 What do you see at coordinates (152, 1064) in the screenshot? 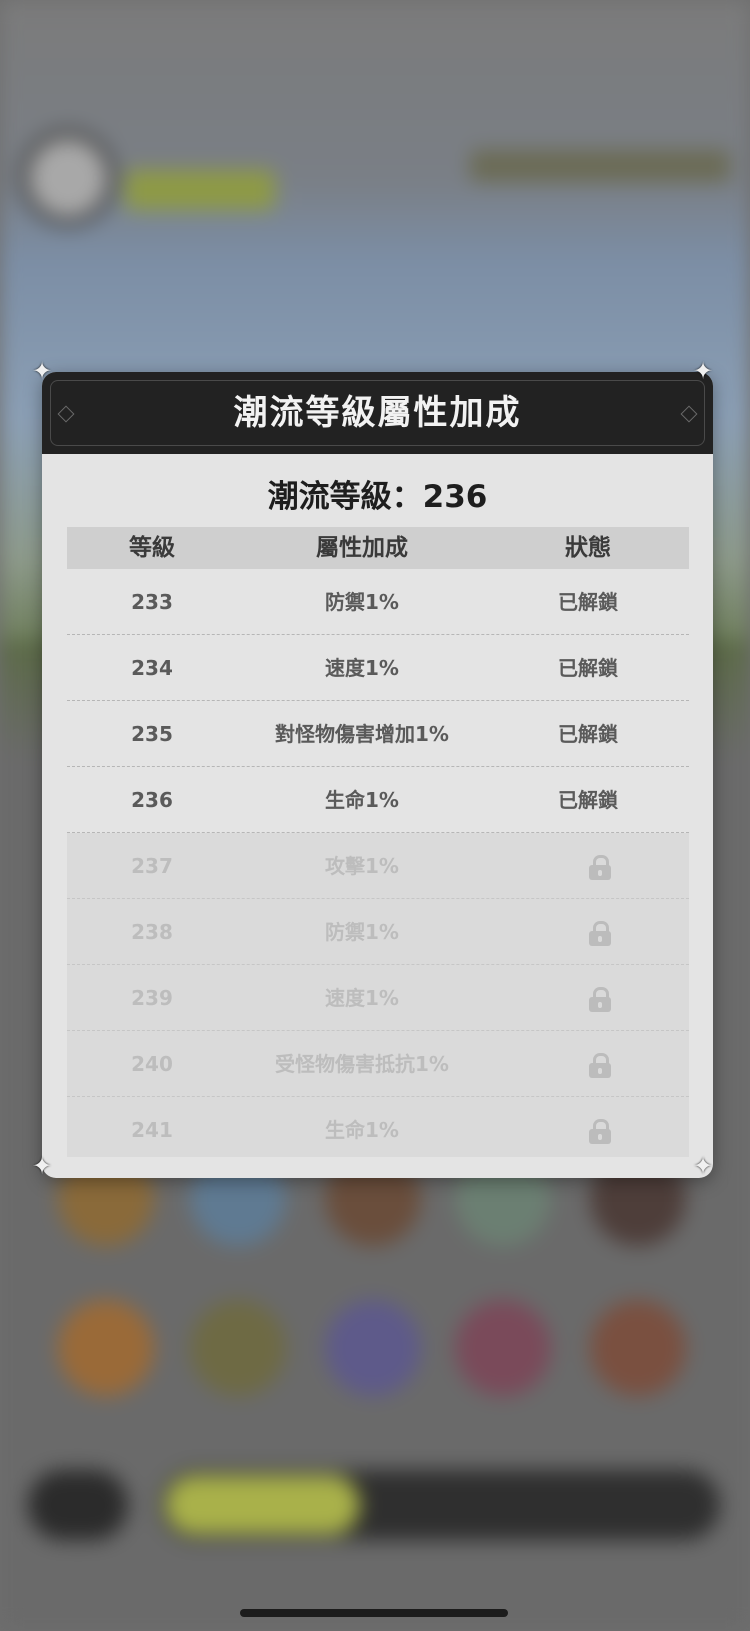
I see `level-cell: 240` at bounding box center [152, 1064].